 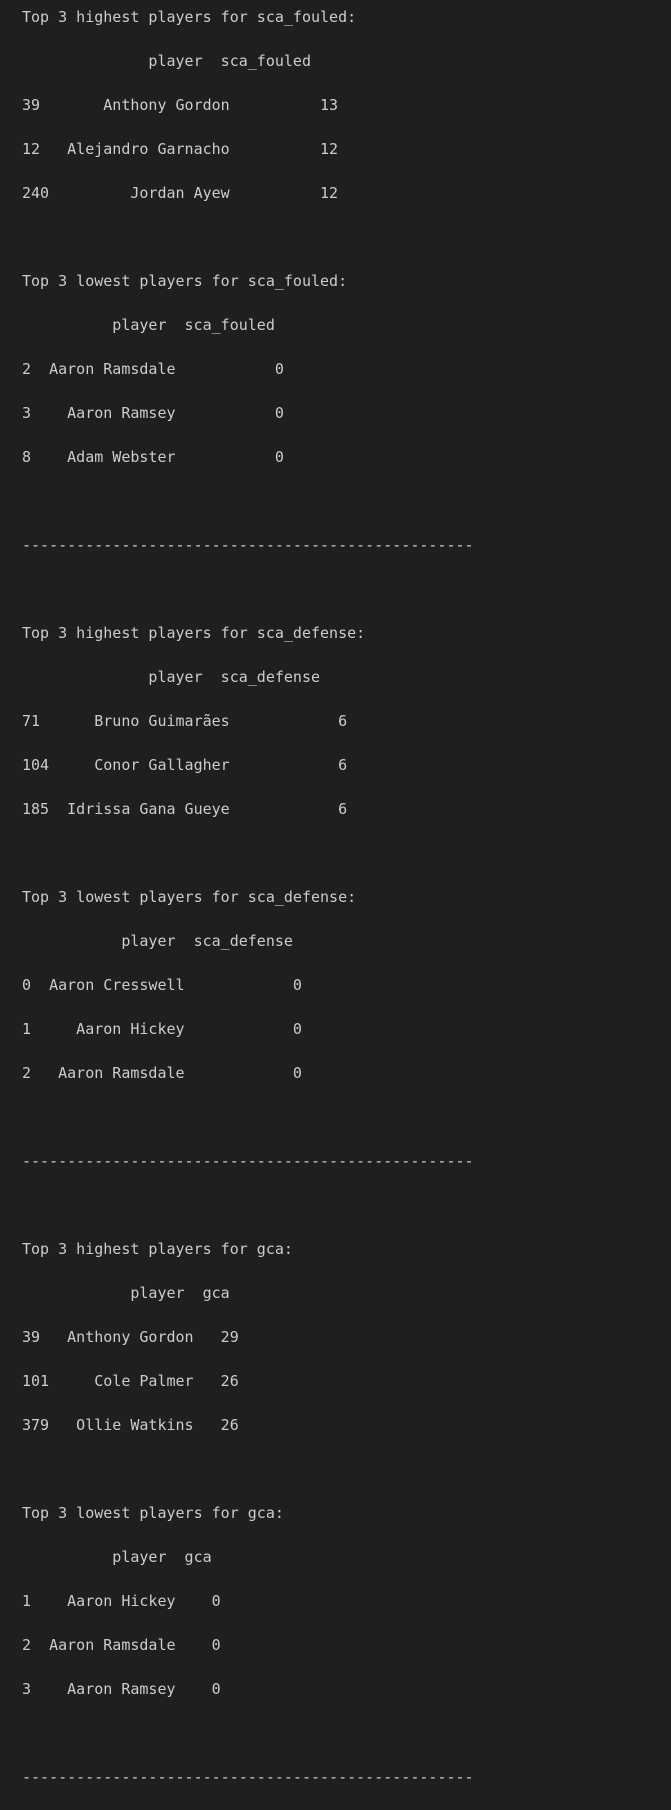 I want to click on section-heading: Top 3 lowest players for gca:, so click(x=153, y=1513).